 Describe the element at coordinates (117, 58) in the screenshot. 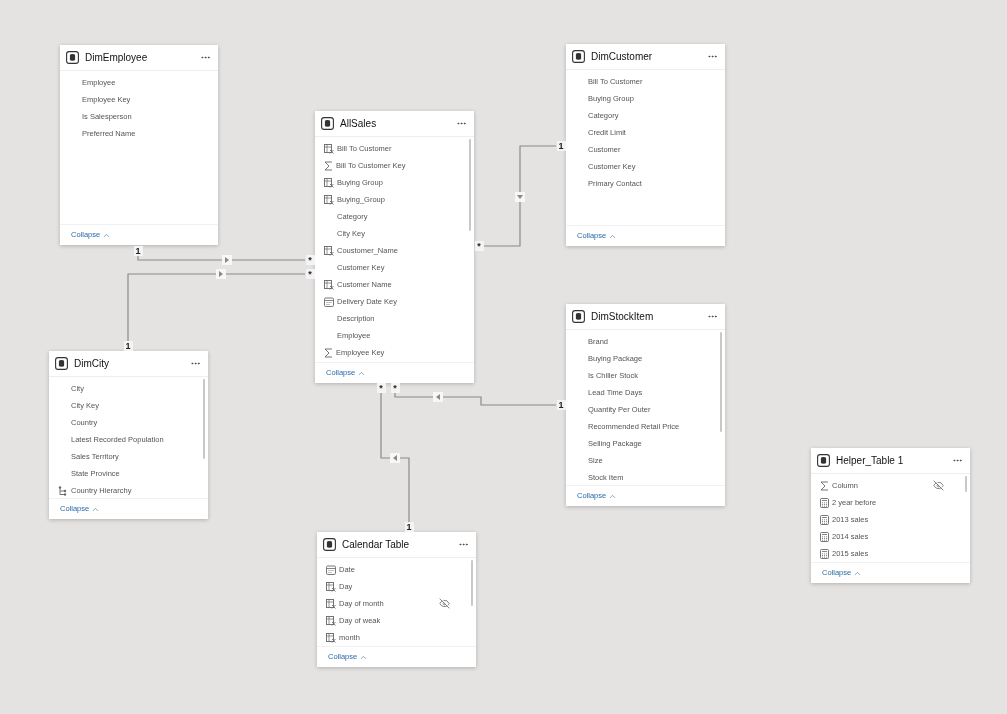

I see `table-title: DimEmployee` at that location.